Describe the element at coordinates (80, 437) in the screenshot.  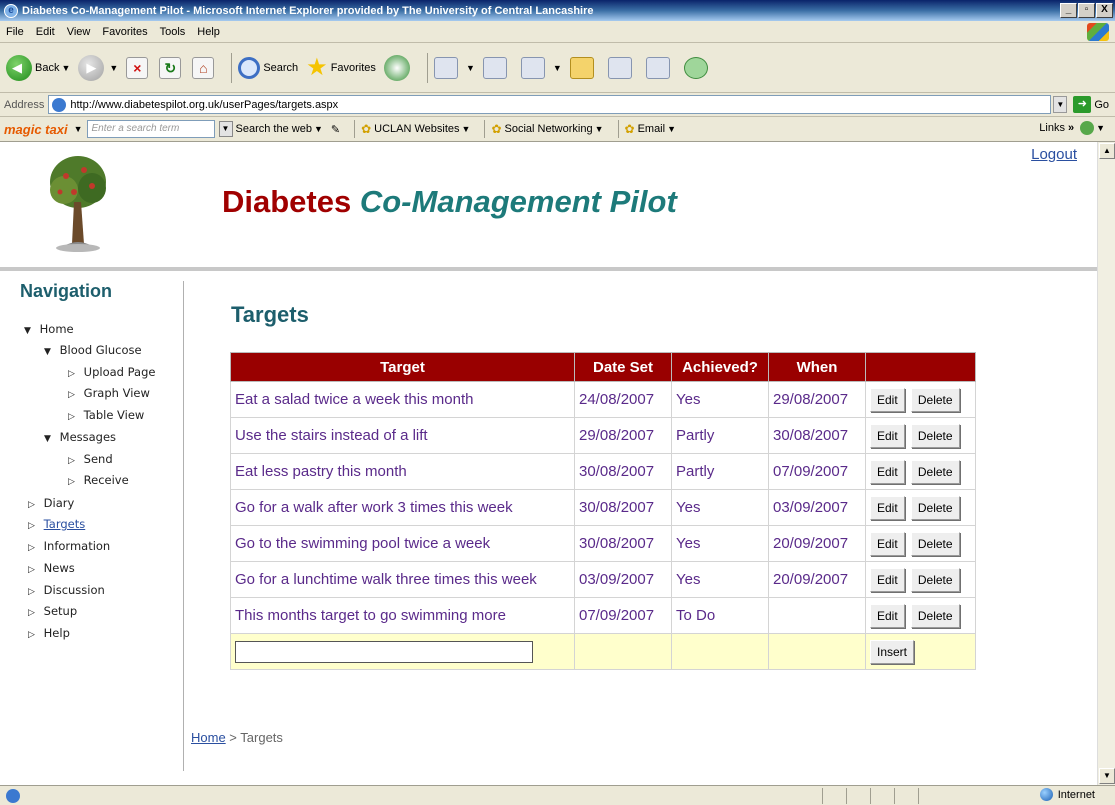
I see `nav-item-messages: ▼ Messages` at that location.